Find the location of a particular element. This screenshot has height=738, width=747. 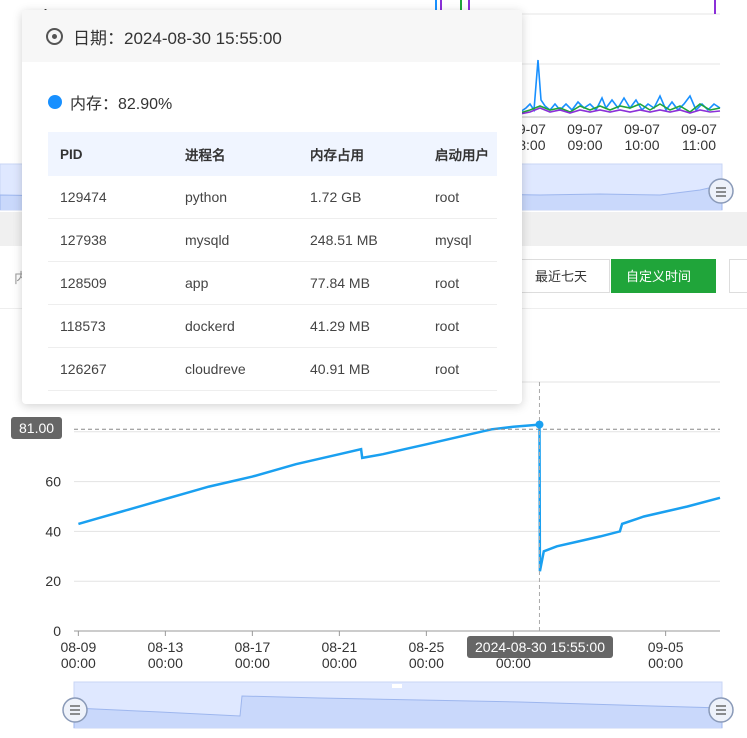

column-header: PID is located at coordinates (110, 154).